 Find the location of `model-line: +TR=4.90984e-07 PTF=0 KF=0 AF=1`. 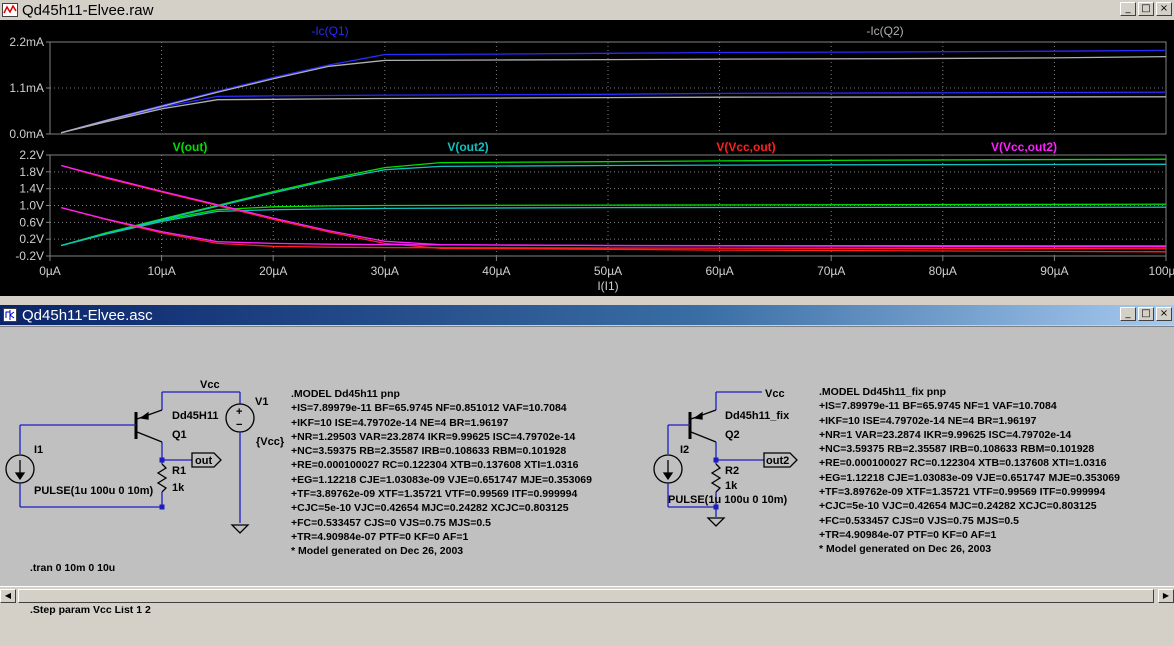

model-line: +TR=4.90984e-07 PTF=0 KF=0 AF=1 is located at coordinates (908, 534).